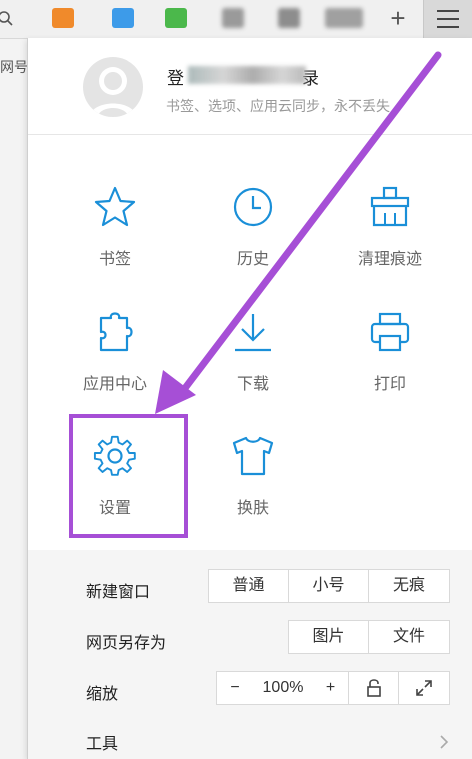 Image resolution: width=472 pixels, height=759 pixels. What do you see at coordinates (250, 86) in the screenshot?
I see `user-login-section: 登录 书签、选项、应用云同步，永不丢失` at bounding box center [250, 86].